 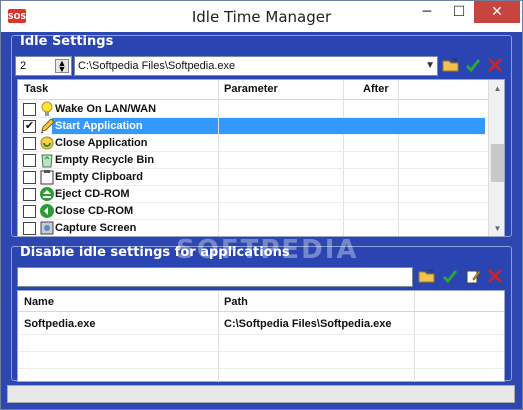 I want to click on application-input, so click(x=215, y=277).